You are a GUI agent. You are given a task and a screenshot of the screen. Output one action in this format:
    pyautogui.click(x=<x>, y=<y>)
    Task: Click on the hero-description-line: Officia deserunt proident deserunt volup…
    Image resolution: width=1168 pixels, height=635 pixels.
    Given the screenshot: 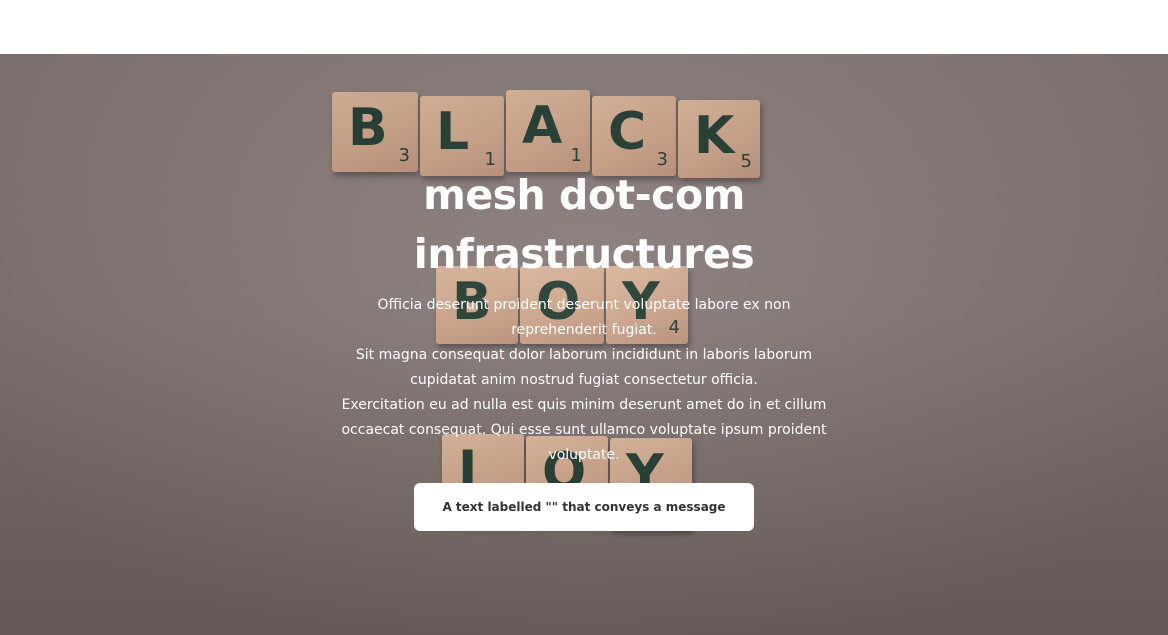 What is the action you would take?
    pyautogui.click(x=584, y=317)
    